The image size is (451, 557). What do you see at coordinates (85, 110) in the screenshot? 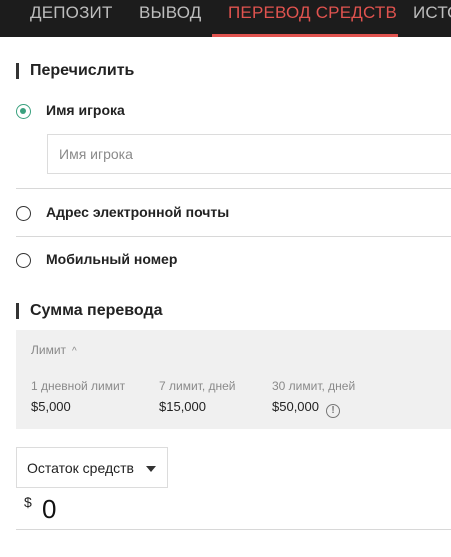
I see `player-name-label: Имя игрока` at bounding box center [85, 110].